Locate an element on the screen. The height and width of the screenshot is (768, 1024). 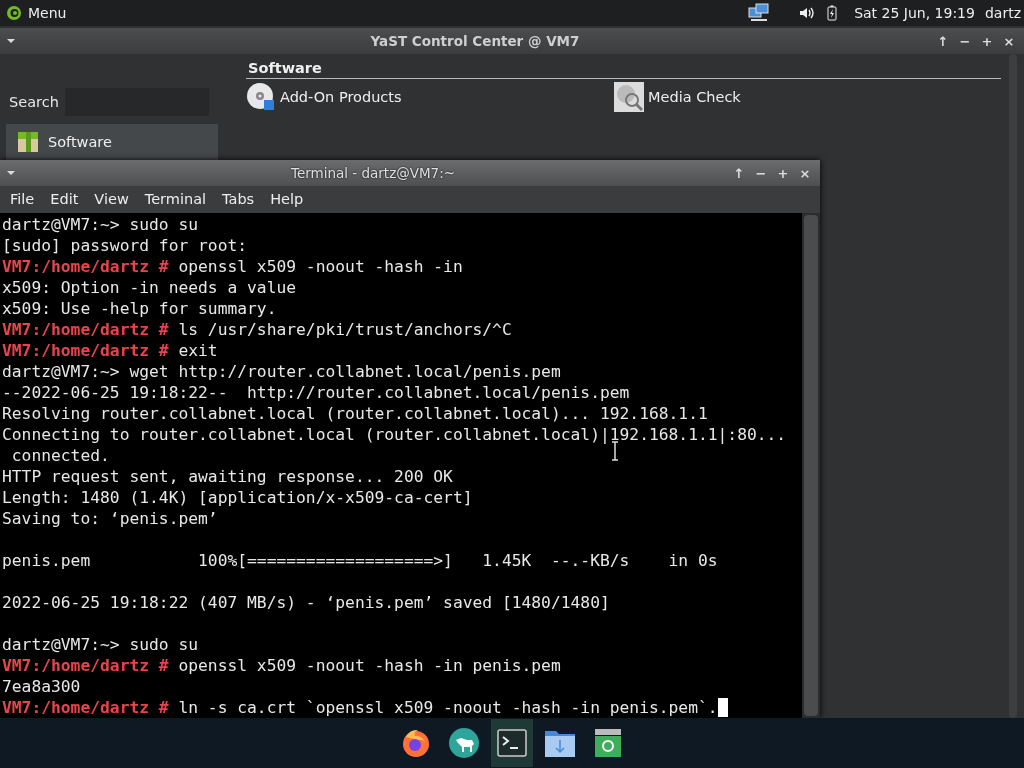
terminal-line: dartz@VM7:~> wget http://router.collabnet.local/penis.pem is located at coordinates (281, 371).